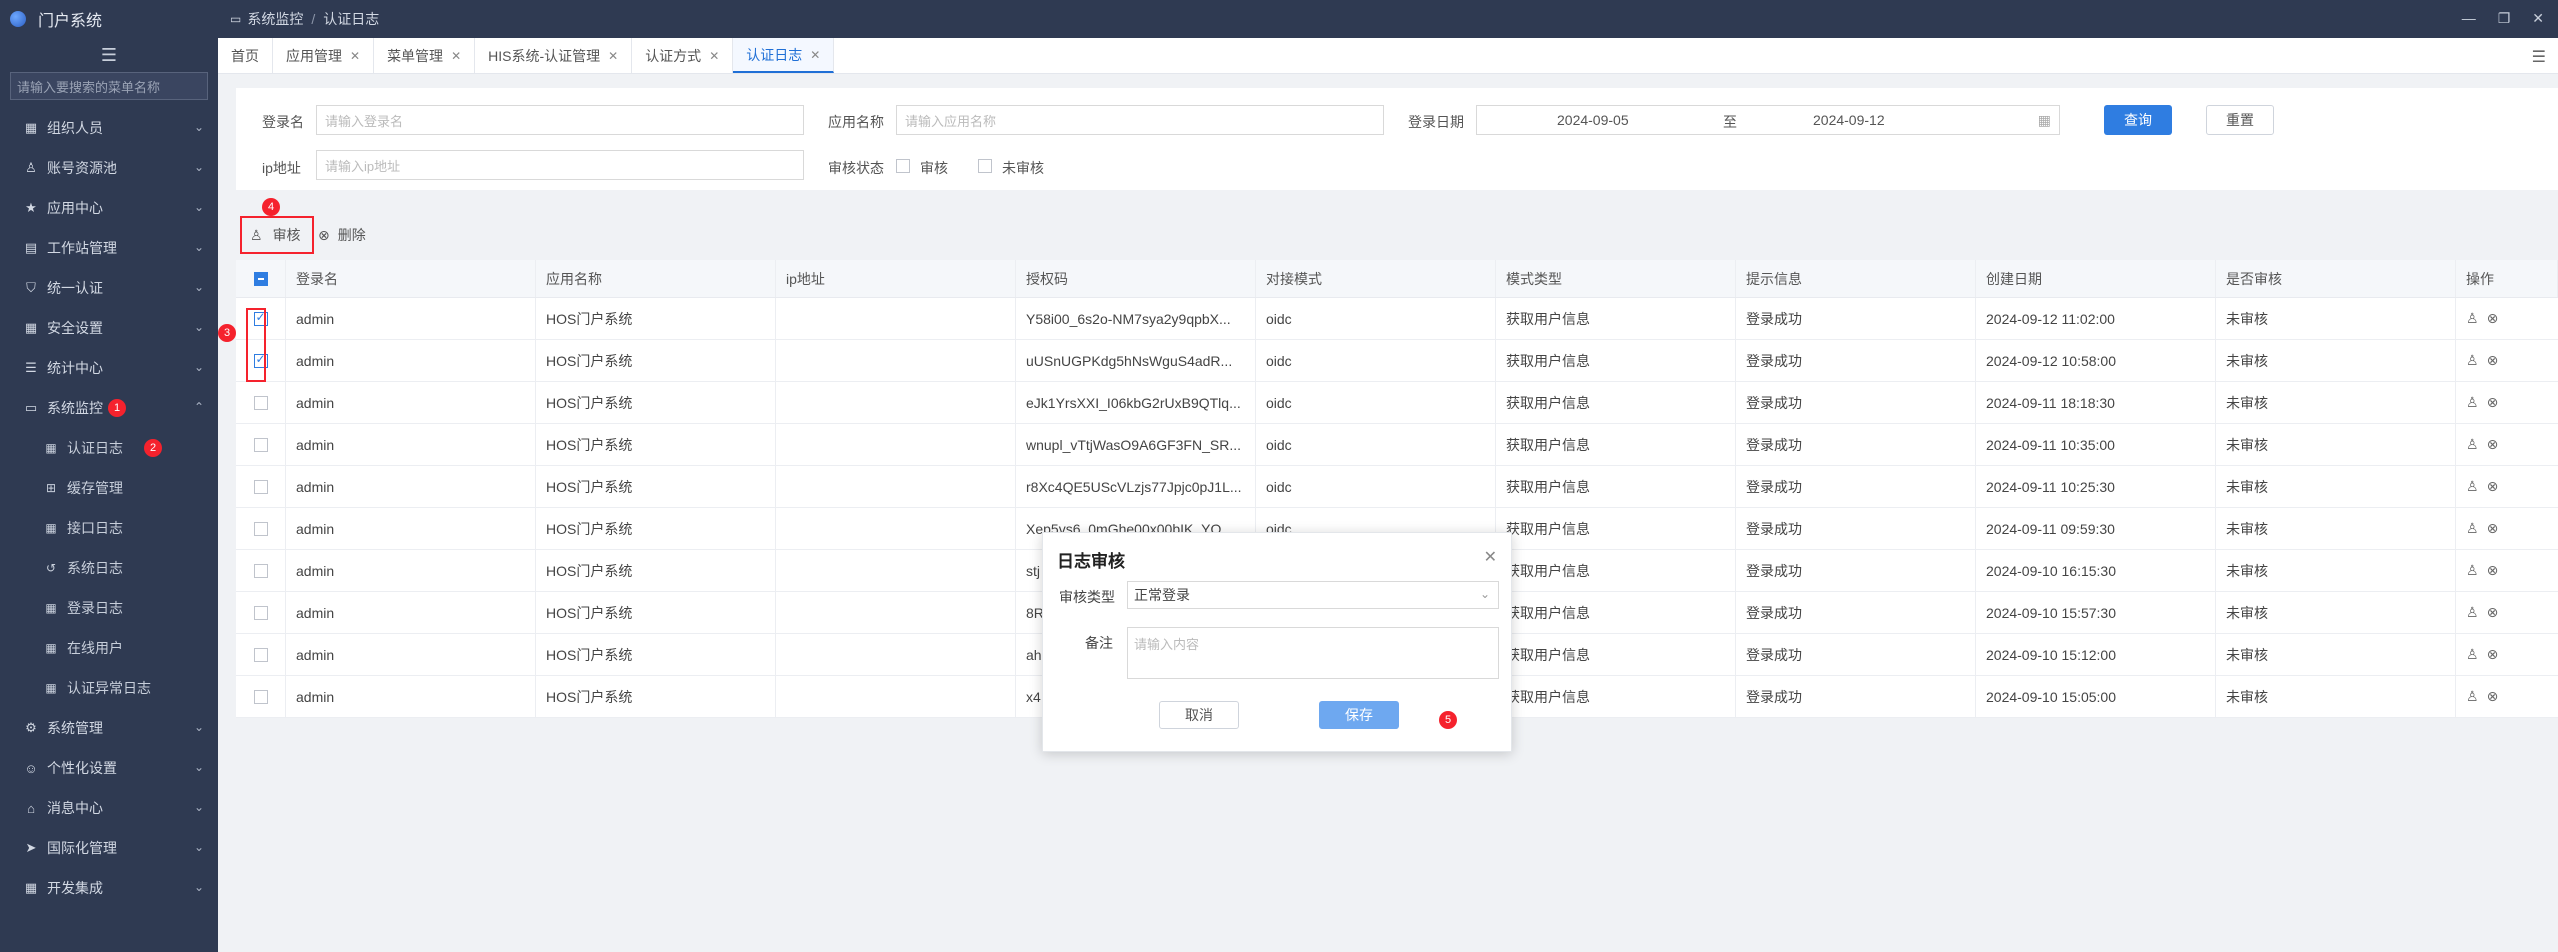 Image resolution: width=2558 pixels, height=952 pixels. Describe the element at coordinates (109, 448) in the screenshot. I see `sidebar-subitem-auth-log: ▦ 认证日志 2` at that location.